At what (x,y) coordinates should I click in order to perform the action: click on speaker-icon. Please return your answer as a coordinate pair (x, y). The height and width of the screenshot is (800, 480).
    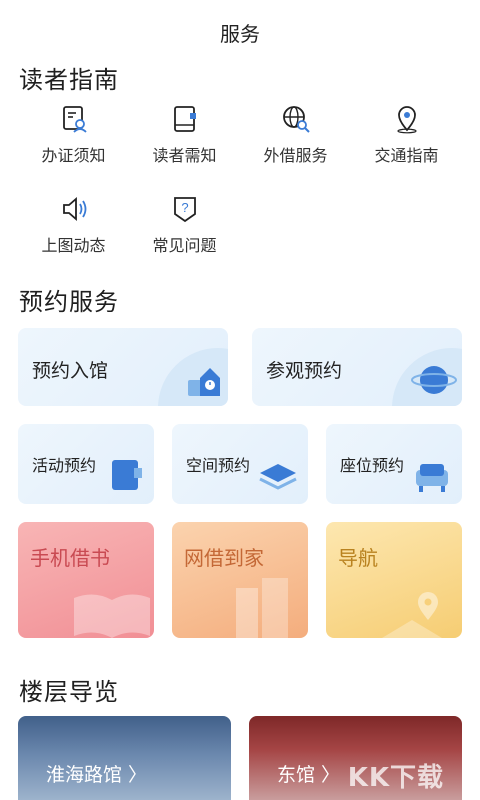
    Looking at the image, I should click on (74, 209).